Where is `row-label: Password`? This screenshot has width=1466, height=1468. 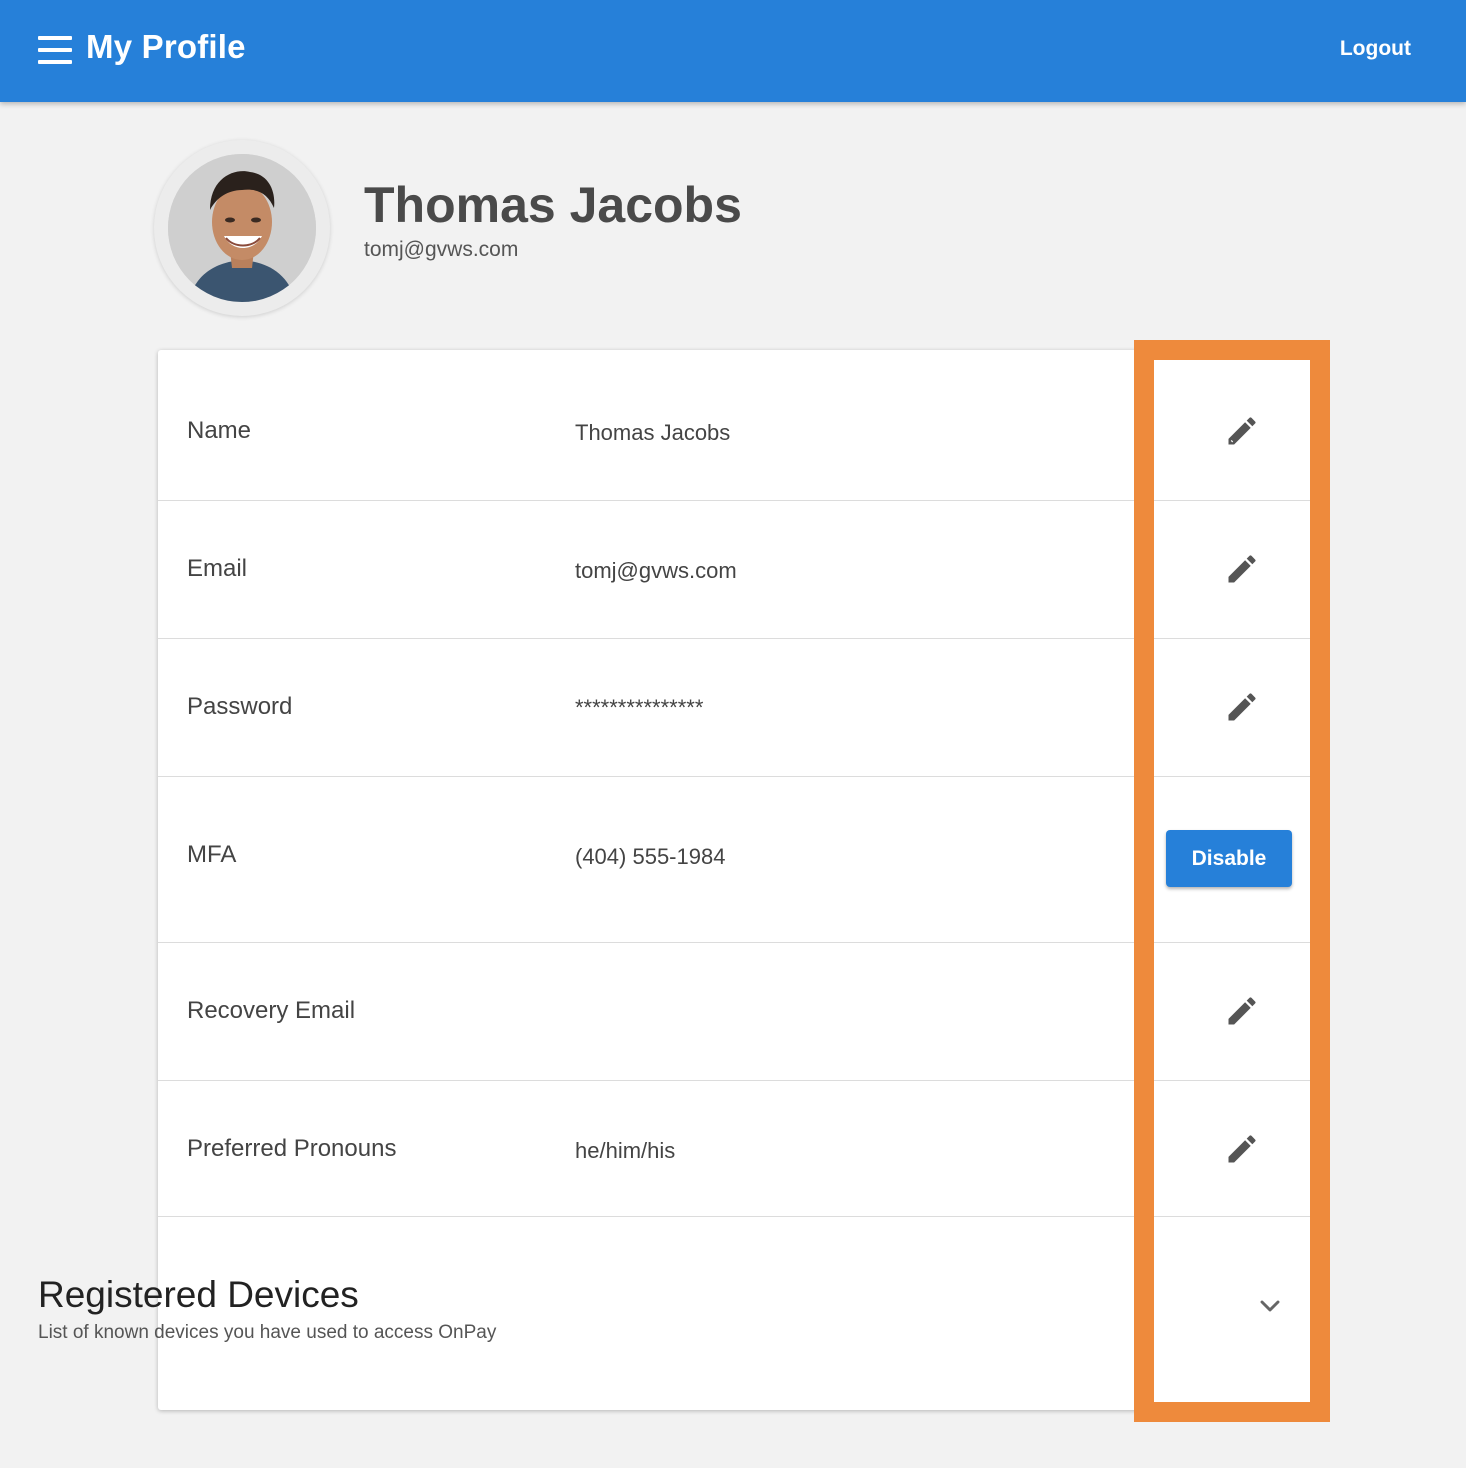 row-label: Password is located at coordinates (240, 706).